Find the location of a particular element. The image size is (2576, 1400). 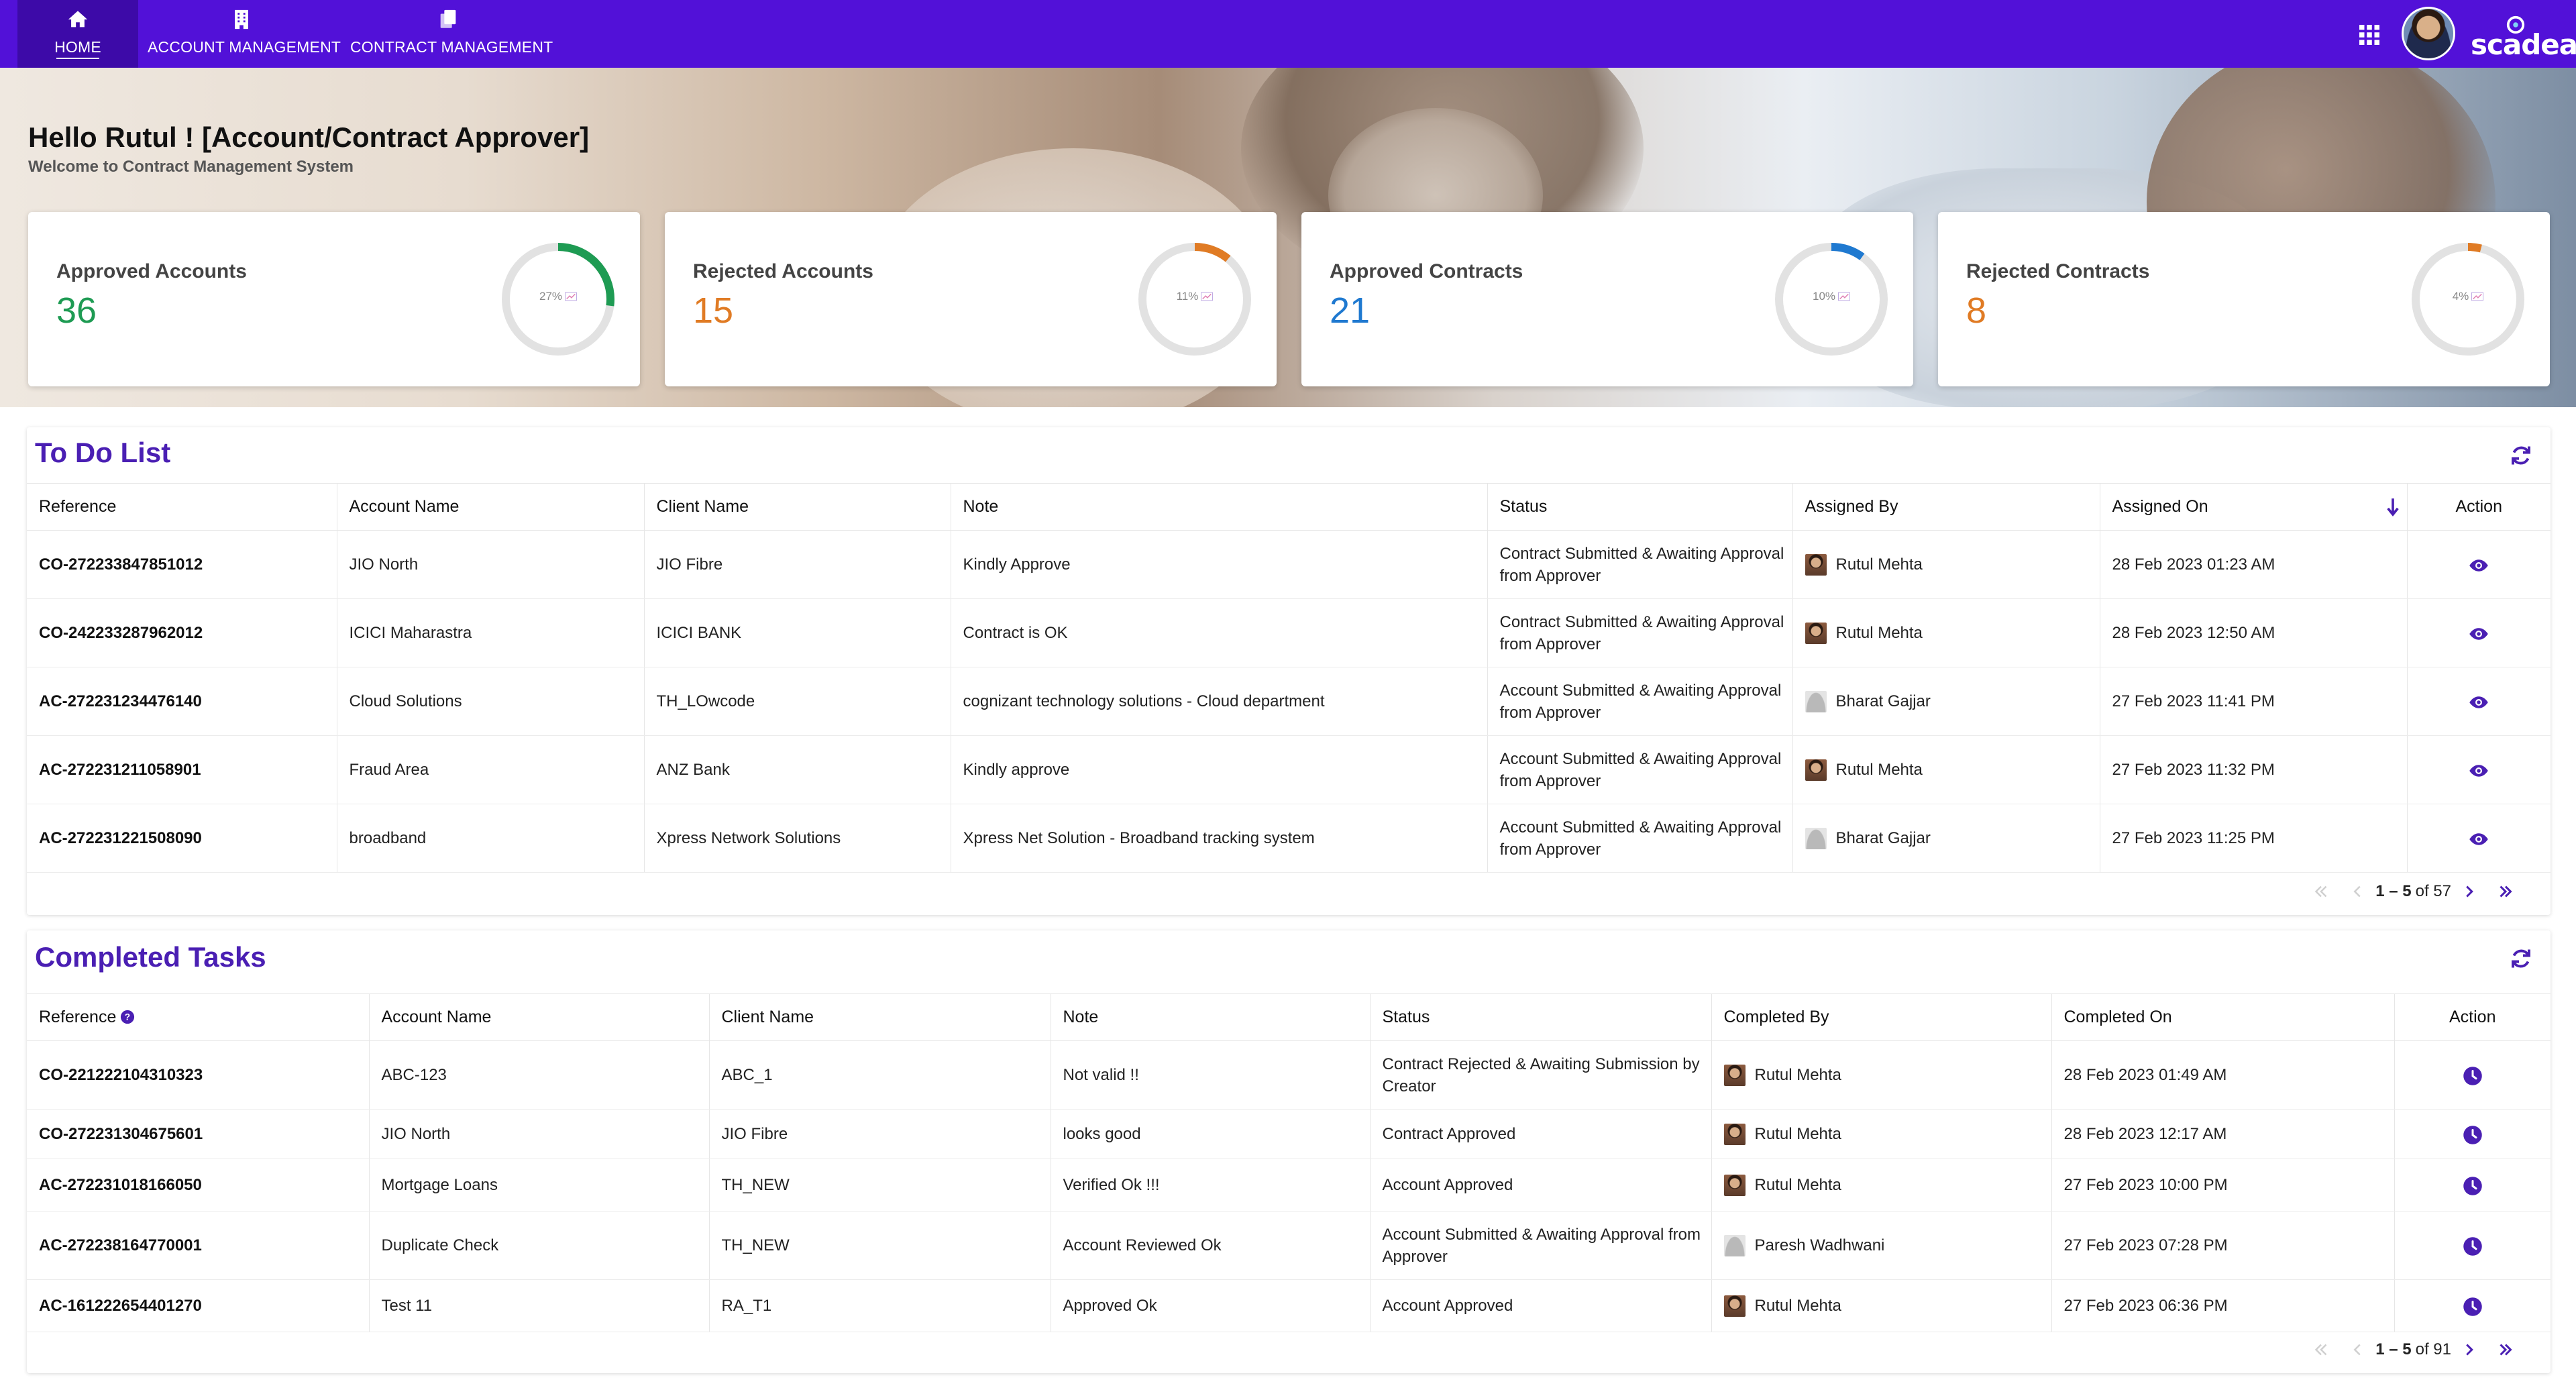

ring-percent-text: 27% is located at coordinates (551, 296).